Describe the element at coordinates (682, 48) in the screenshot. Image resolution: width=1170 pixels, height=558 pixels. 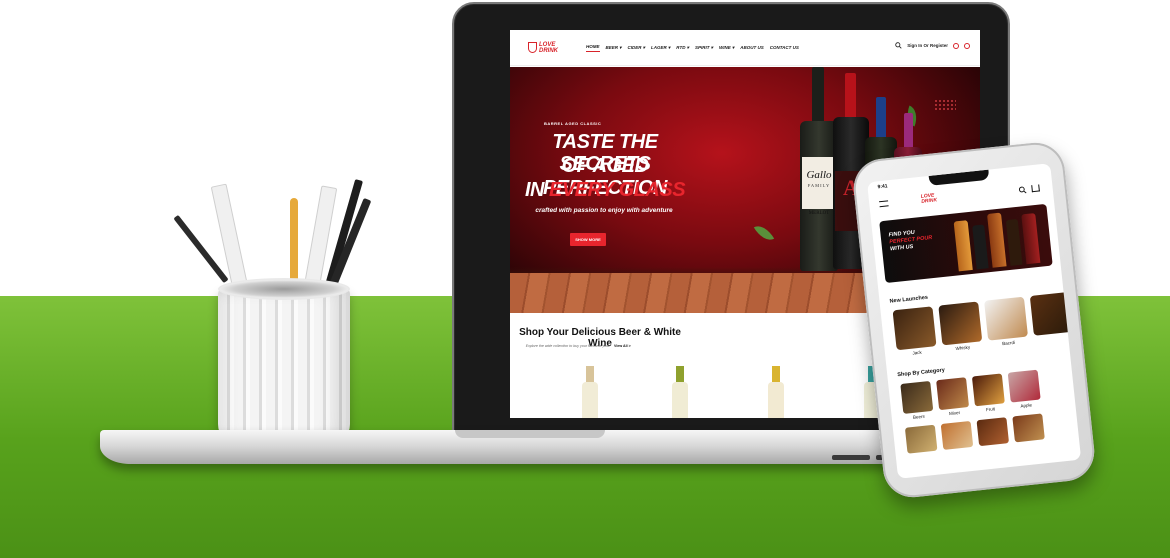
I see `nav-rtd: RTD ▾` at that location.